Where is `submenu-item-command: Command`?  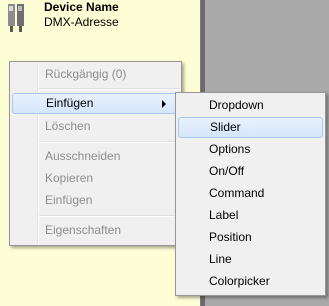 submenu-item-command: Command is located at coordinates (250, 193).